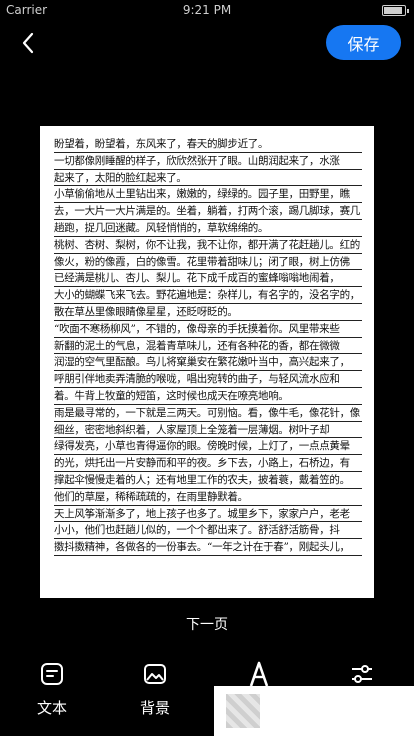 The image size is (414, 736). Describe the element at coordinates (208, 497) in the screenshot. I see `paper-line: 他们的草屋，稀稀疏疏的，在雨里静默着。` at that location.